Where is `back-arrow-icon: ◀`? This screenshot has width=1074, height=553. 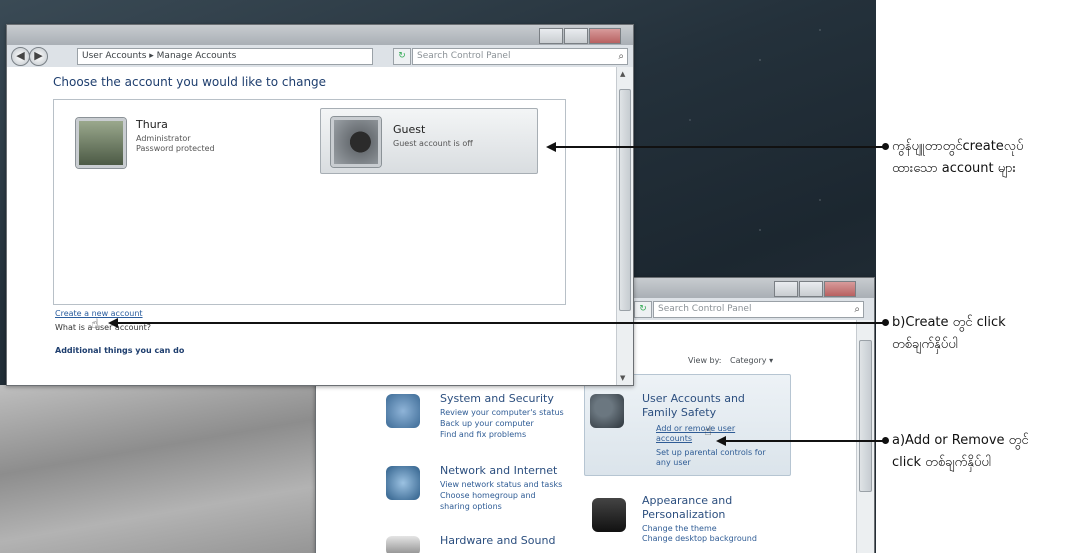
back-arrow-icon: ◀ is located at coordinates (20, 56).